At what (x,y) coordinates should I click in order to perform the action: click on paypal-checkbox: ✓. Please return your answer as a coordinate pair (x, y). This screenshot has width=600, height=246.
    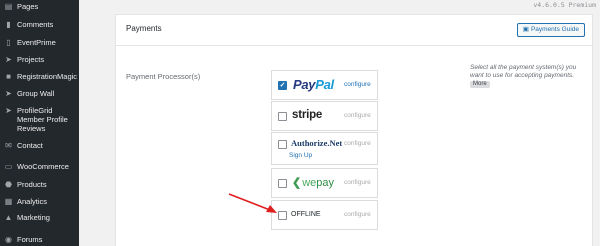
    Looking at the image, I should click on (282, 85).